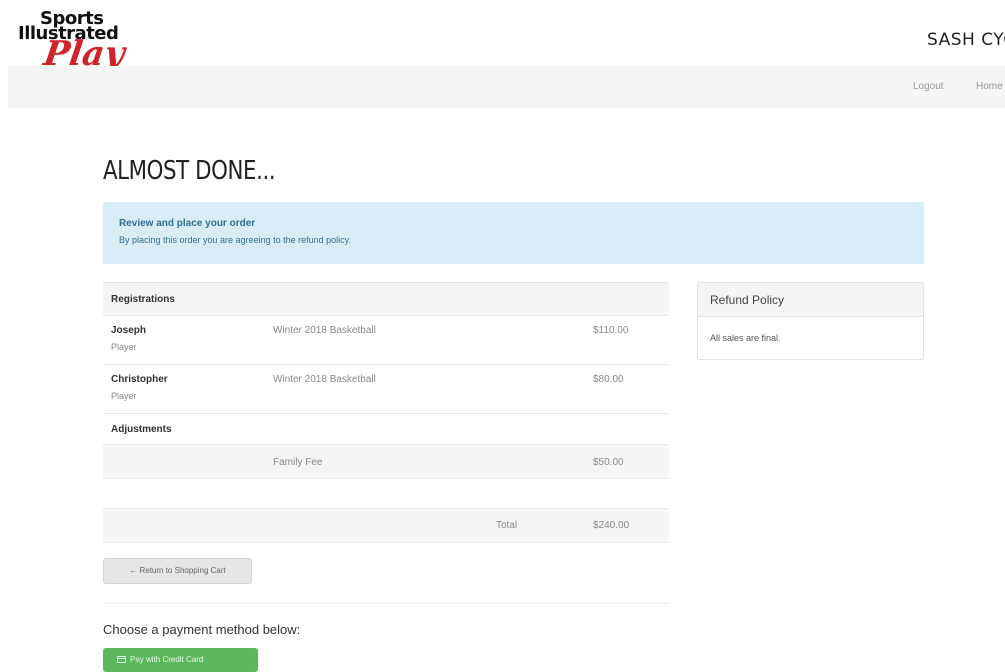 The image size is (1005, 672). Describe the element at coordinates (187, 223) in the screenshot. I see `alert-title: Review and place your order` at that location.